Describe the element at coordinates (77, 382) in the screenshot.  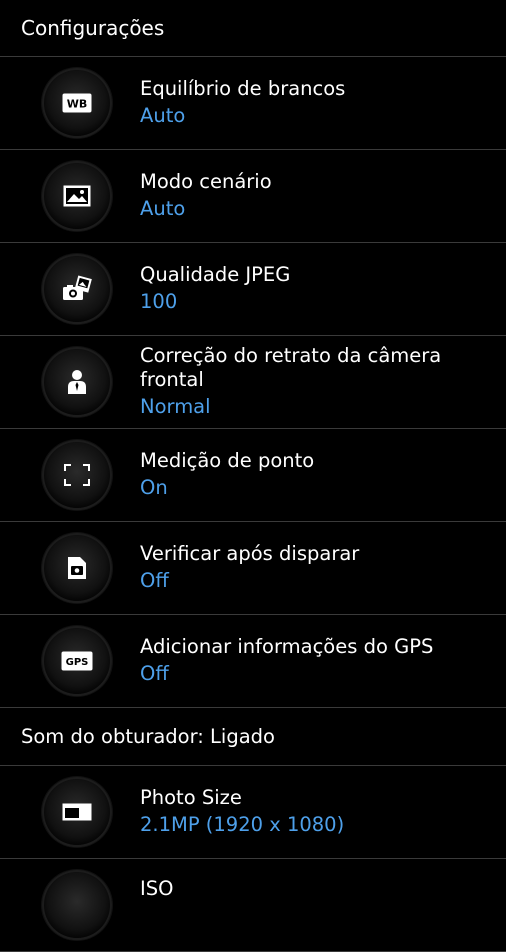
I see `portrait-icon` at that location.